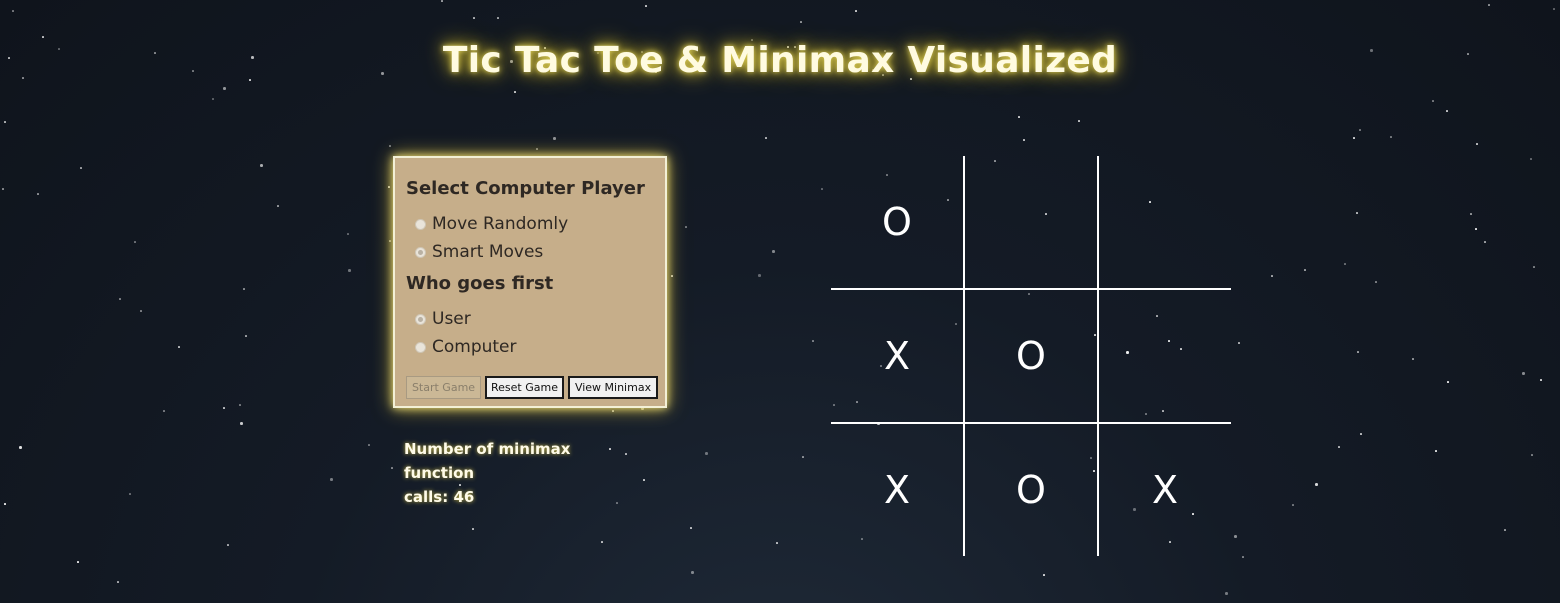  Describe the element at coordinates (420, 252) in the screenshot. I see `radio-smart-moves-circle` at that location.